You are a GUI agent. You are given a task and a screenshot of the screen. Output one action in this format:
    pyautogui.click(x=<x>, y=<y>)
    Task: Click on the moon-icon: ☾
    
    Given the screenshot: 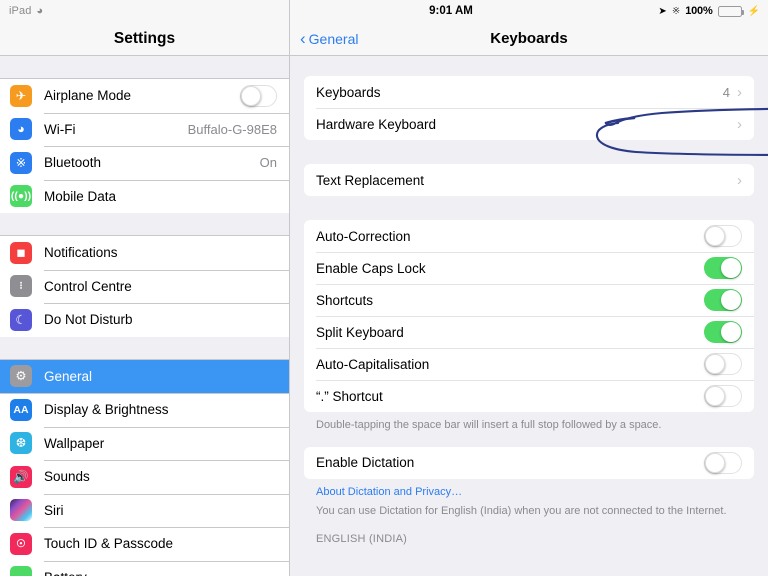 What is the action you would take?
    pyautogui.click(x=21, y=319)
    